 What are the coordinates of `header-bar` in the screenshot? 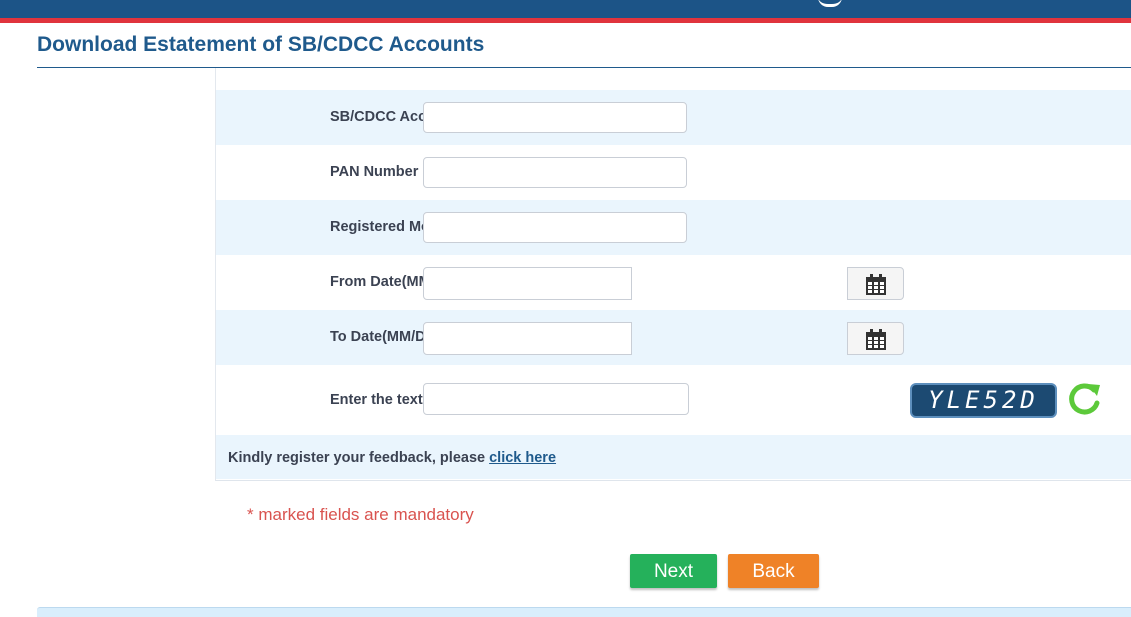 It's located at (565, 9).